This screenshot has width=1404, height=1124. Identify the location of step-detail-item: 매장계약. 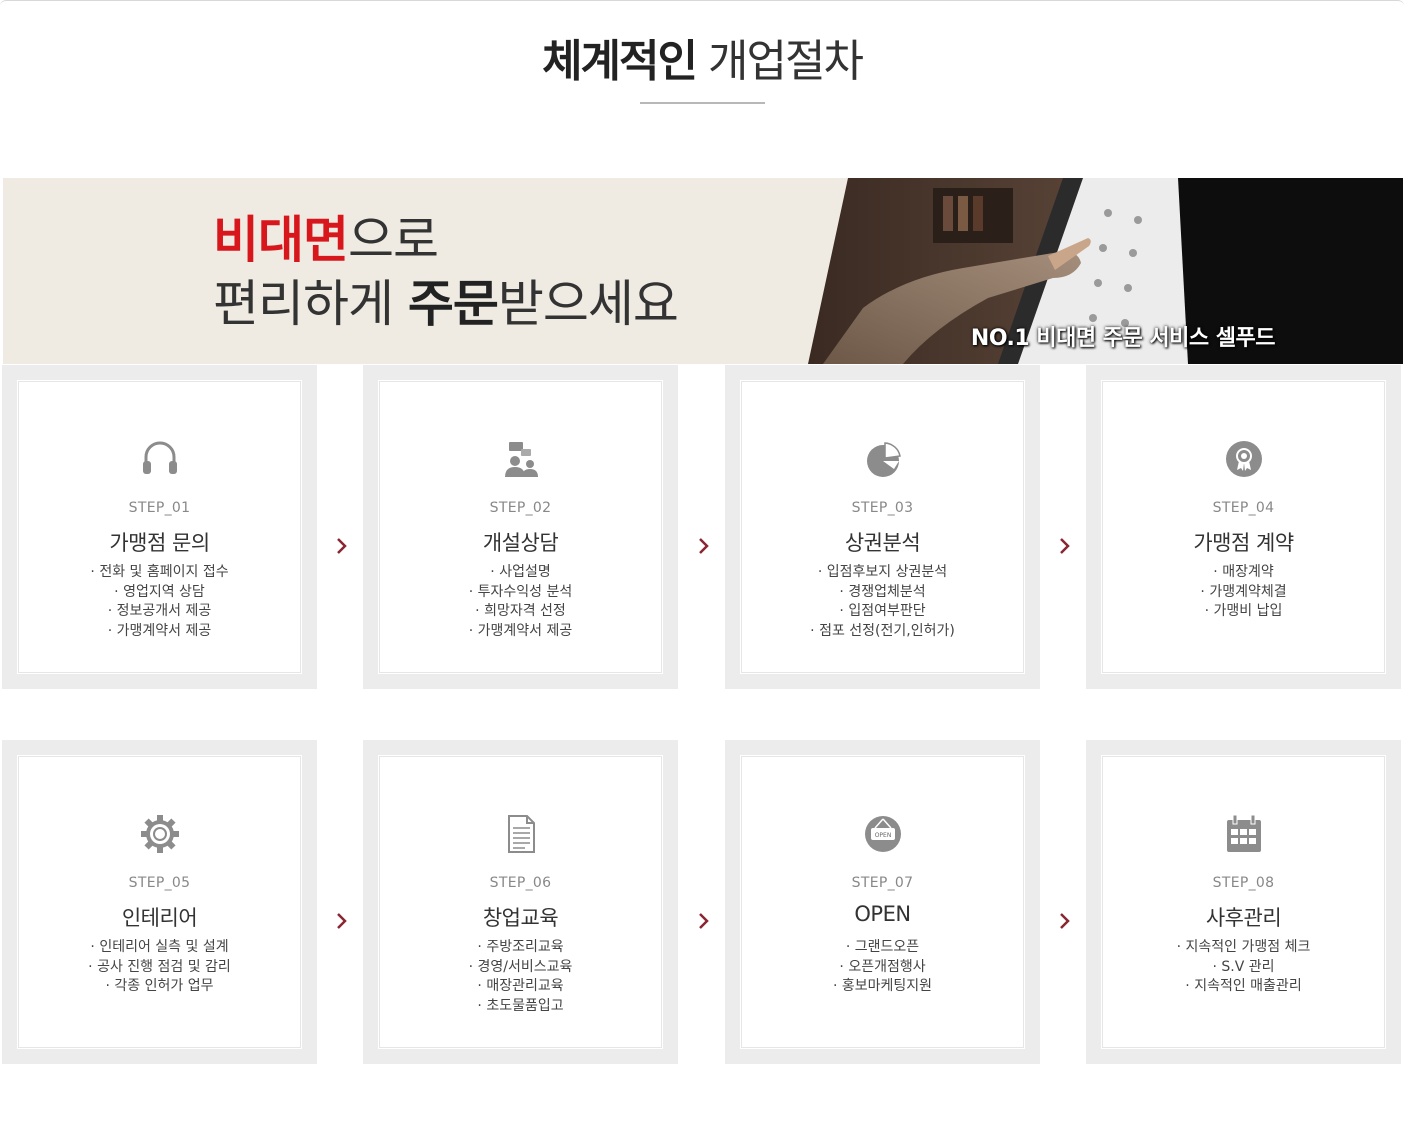
(1243, 573).